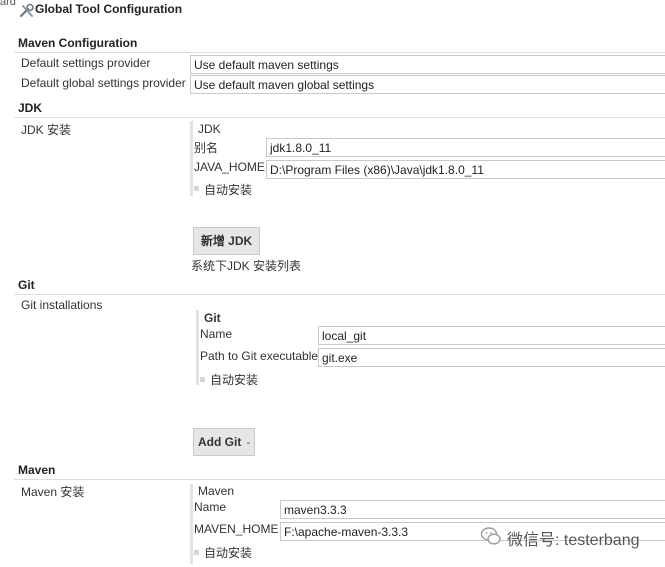 The width and height of the screenshot is (665, 567). I want to click on git-name-label: Name, so click(216, 334).